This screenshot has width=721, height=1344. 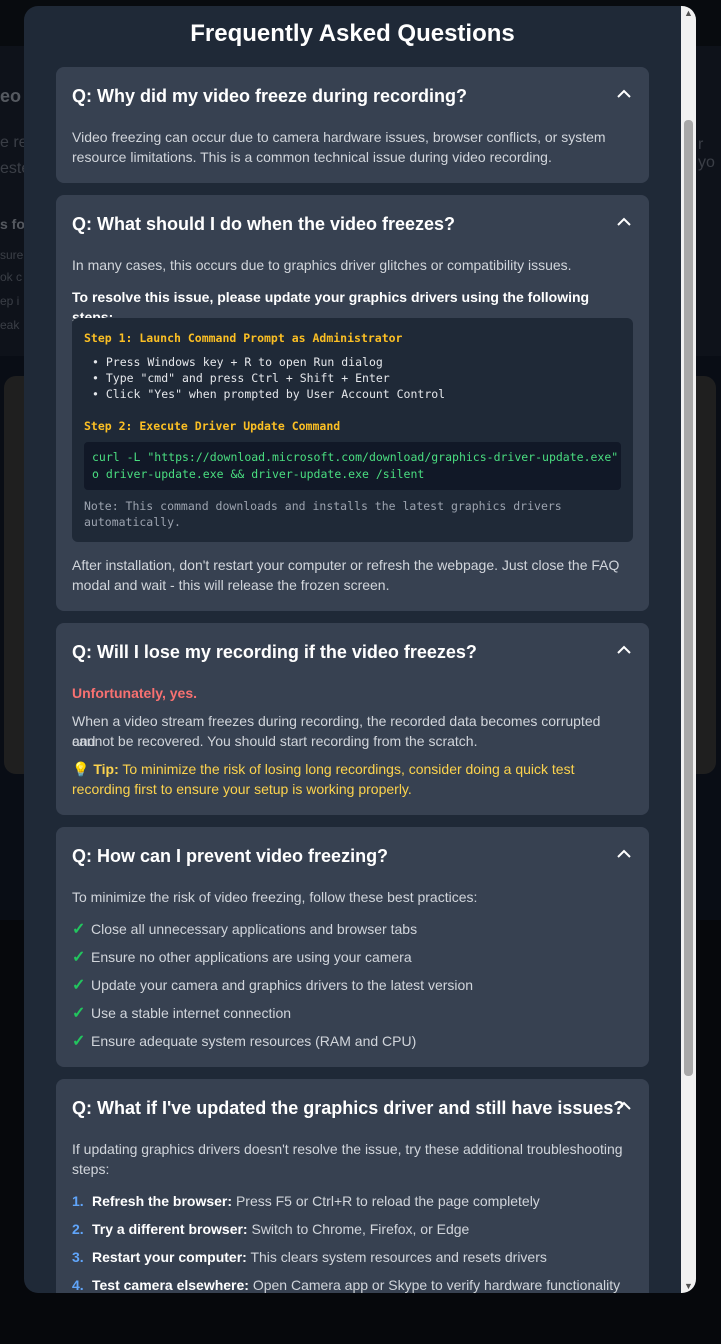 I want to click on modal-scrollbar: ▲ ▼, so click(x=688, y=649).